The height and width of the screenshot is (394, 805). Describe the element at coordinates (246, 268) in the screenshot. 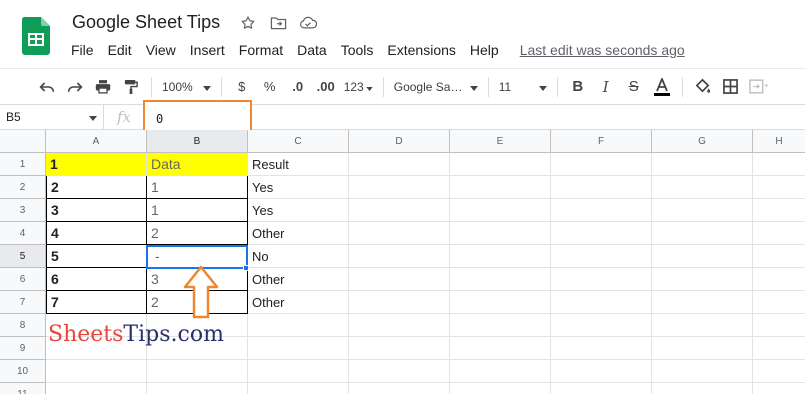

I see `fill-handle` at that location.